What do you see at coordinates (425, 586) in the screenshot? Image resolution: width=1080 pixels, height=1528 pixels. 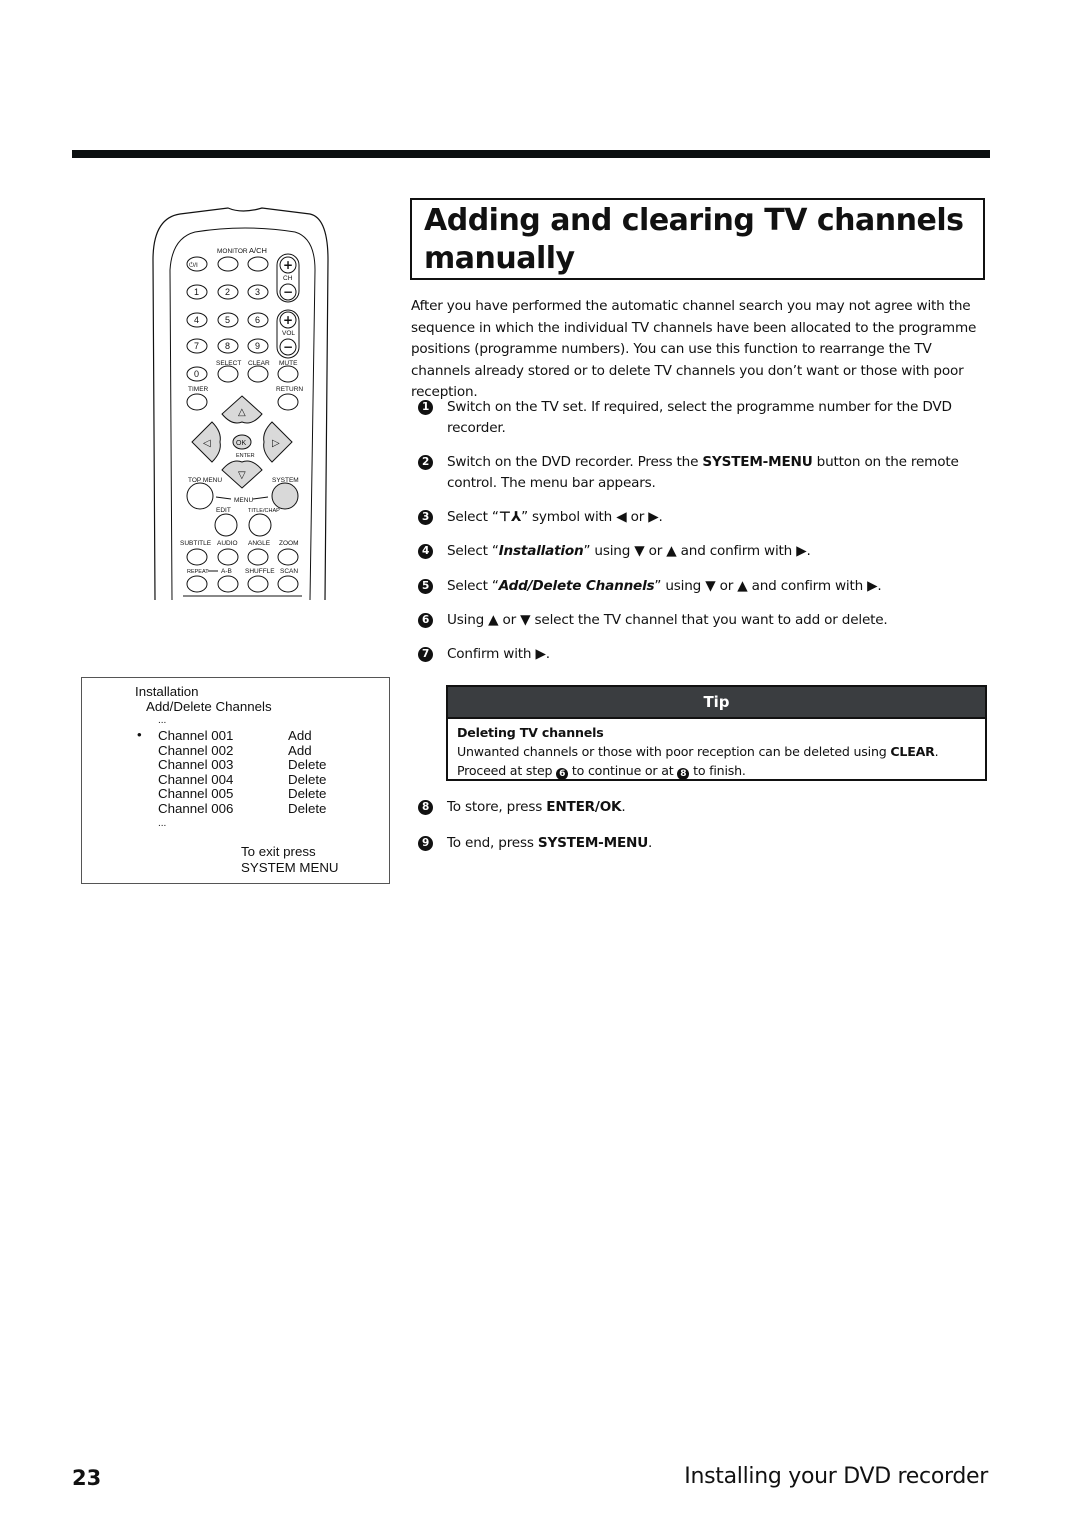 I see `step-number: 5` at bounding box center [425, 586].